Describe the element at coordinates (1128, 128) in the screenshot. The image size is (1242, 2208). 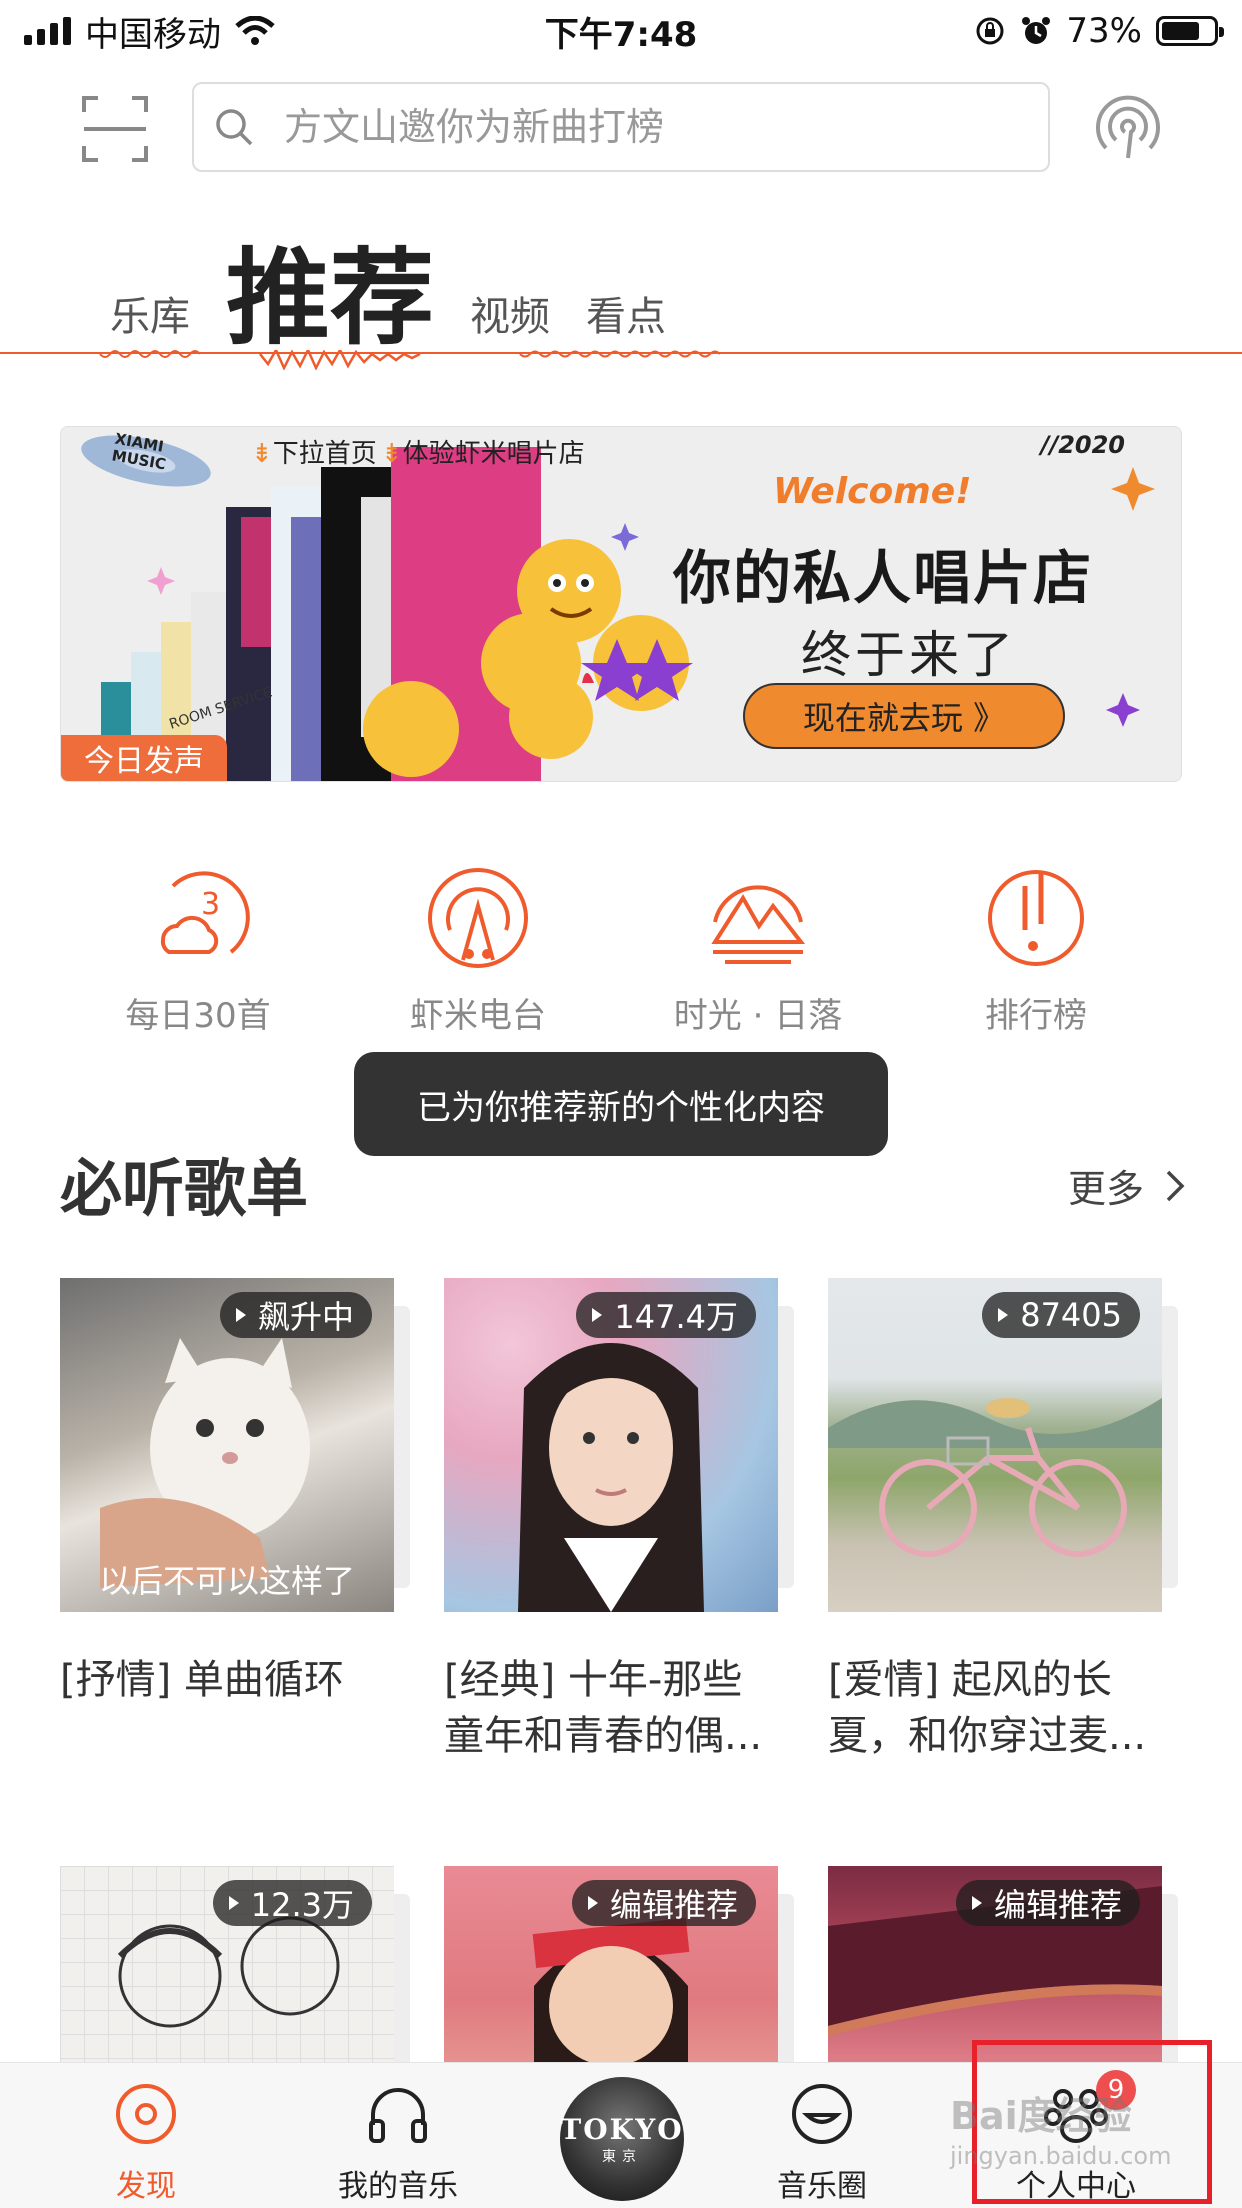
I see `radio-signal-icon` at that location.